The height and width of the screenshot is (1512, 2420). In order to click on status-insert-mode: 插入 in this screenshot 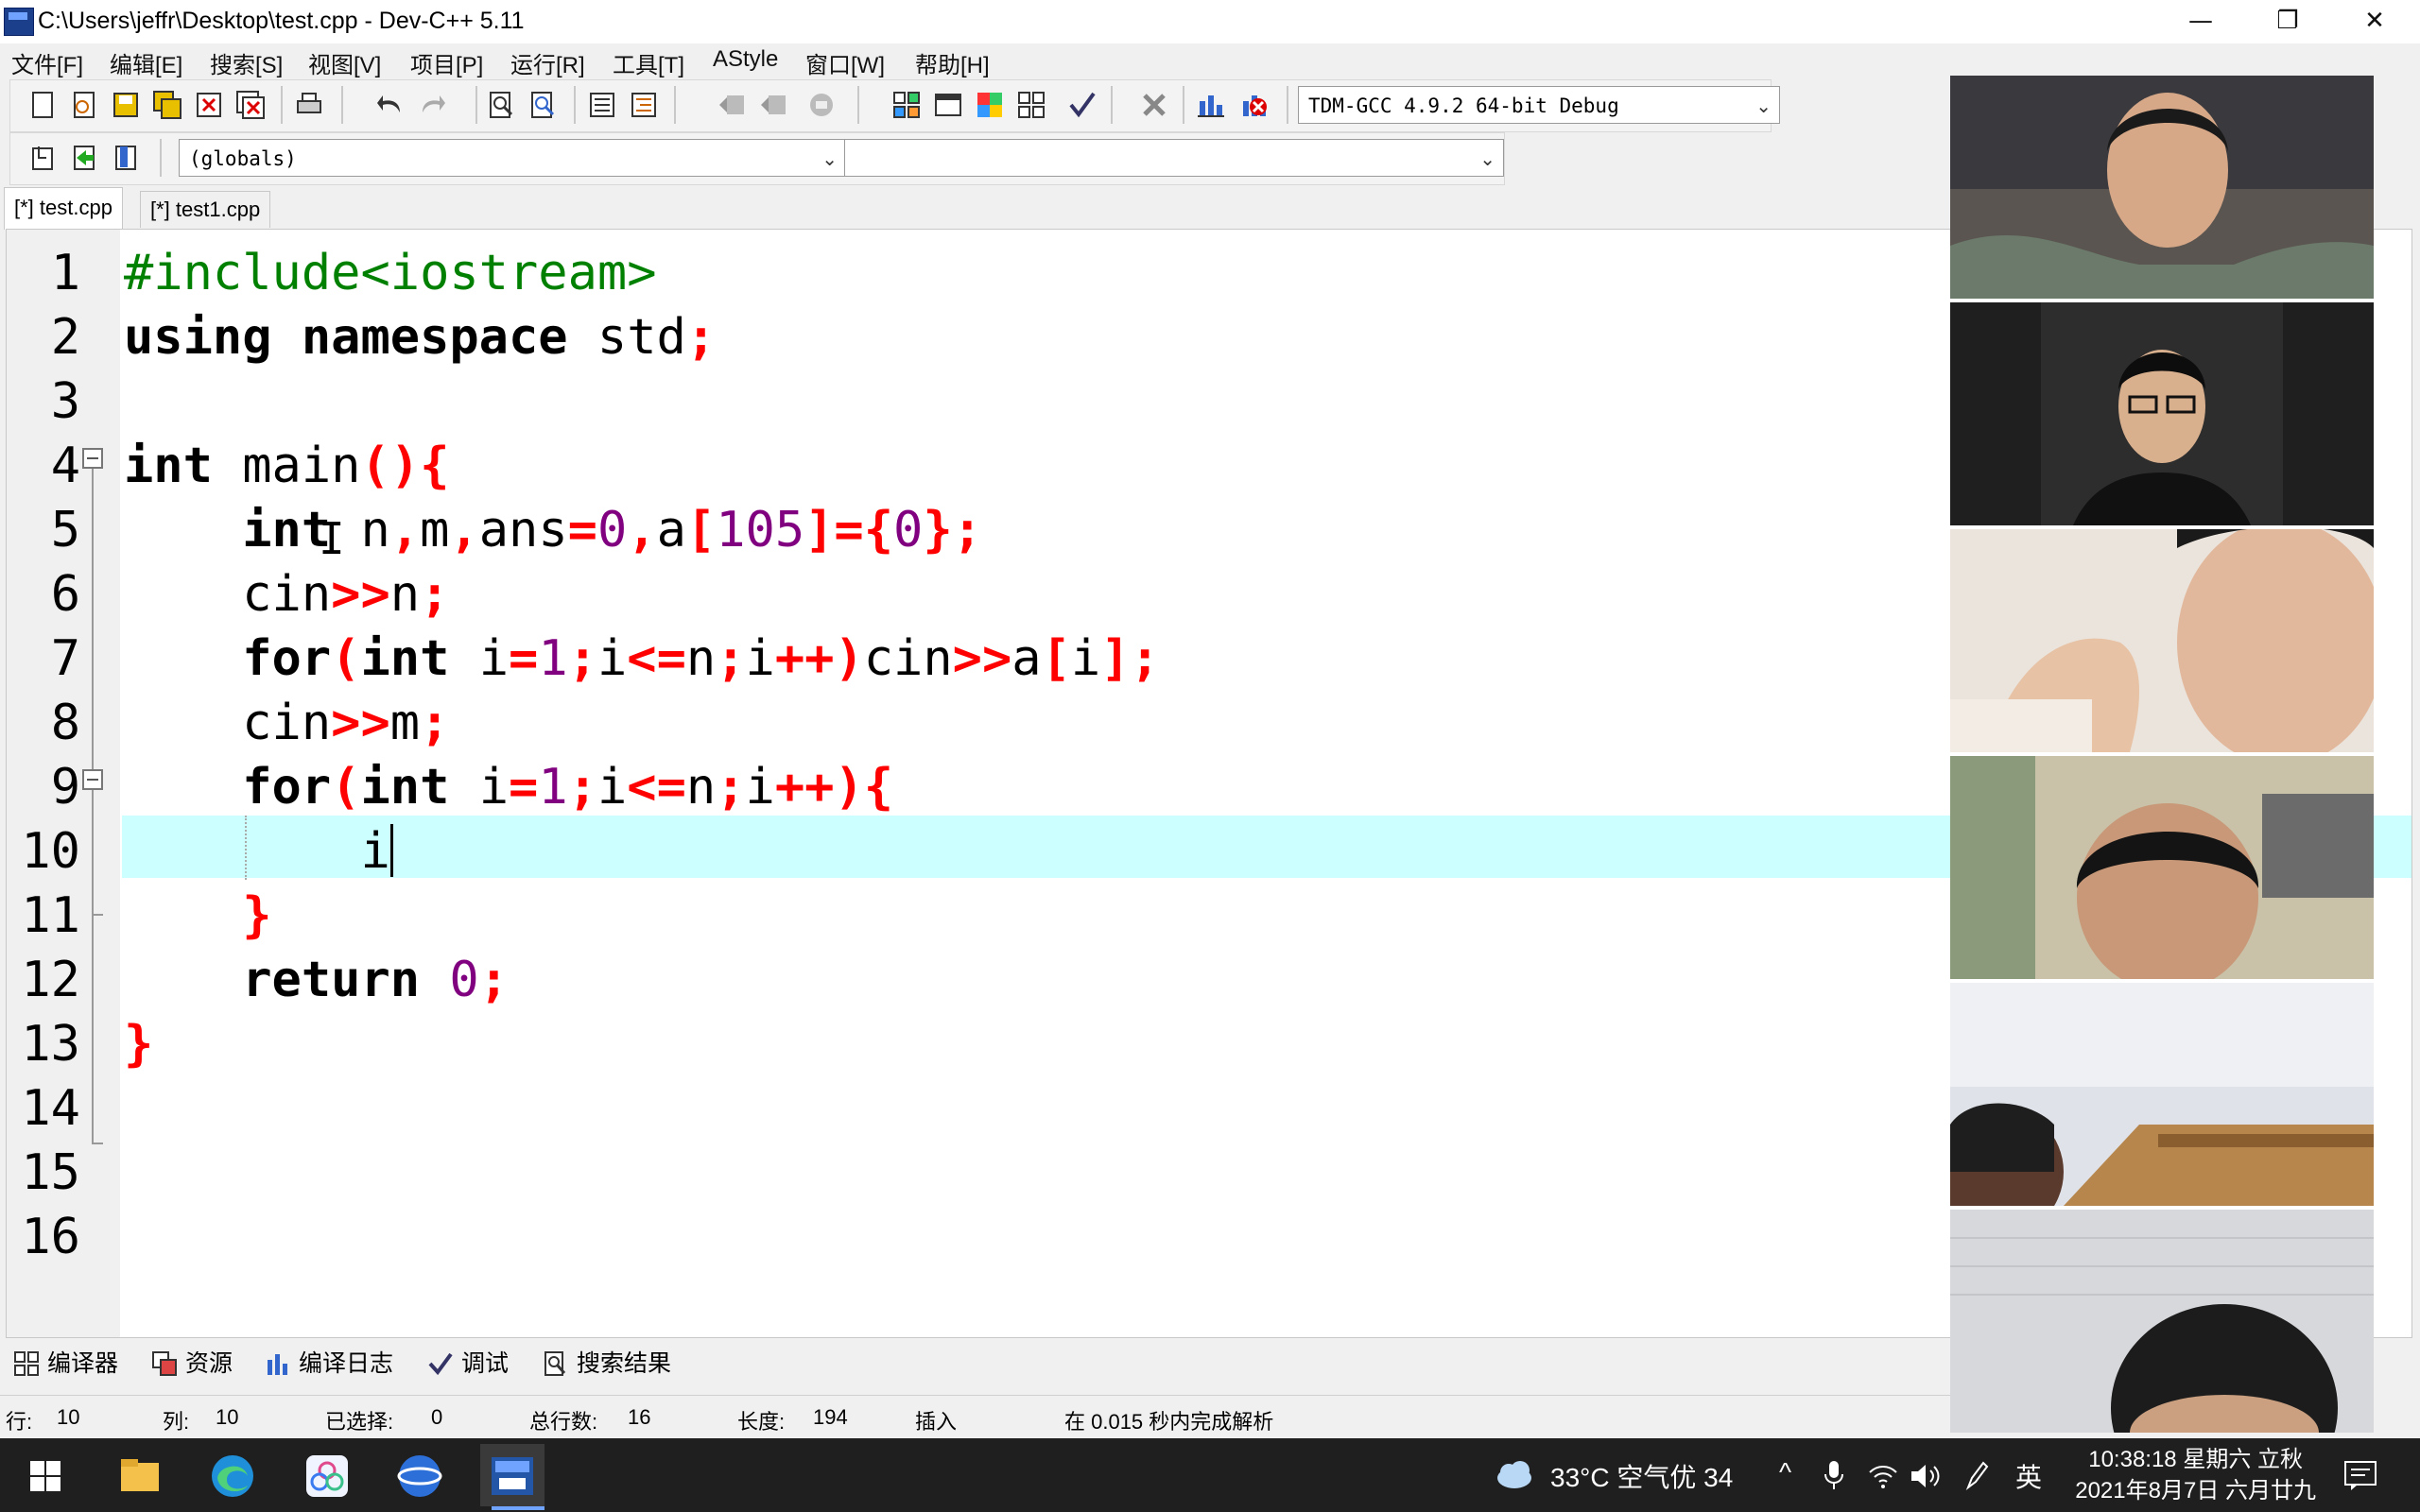, I will do `click(936, 1422)`.